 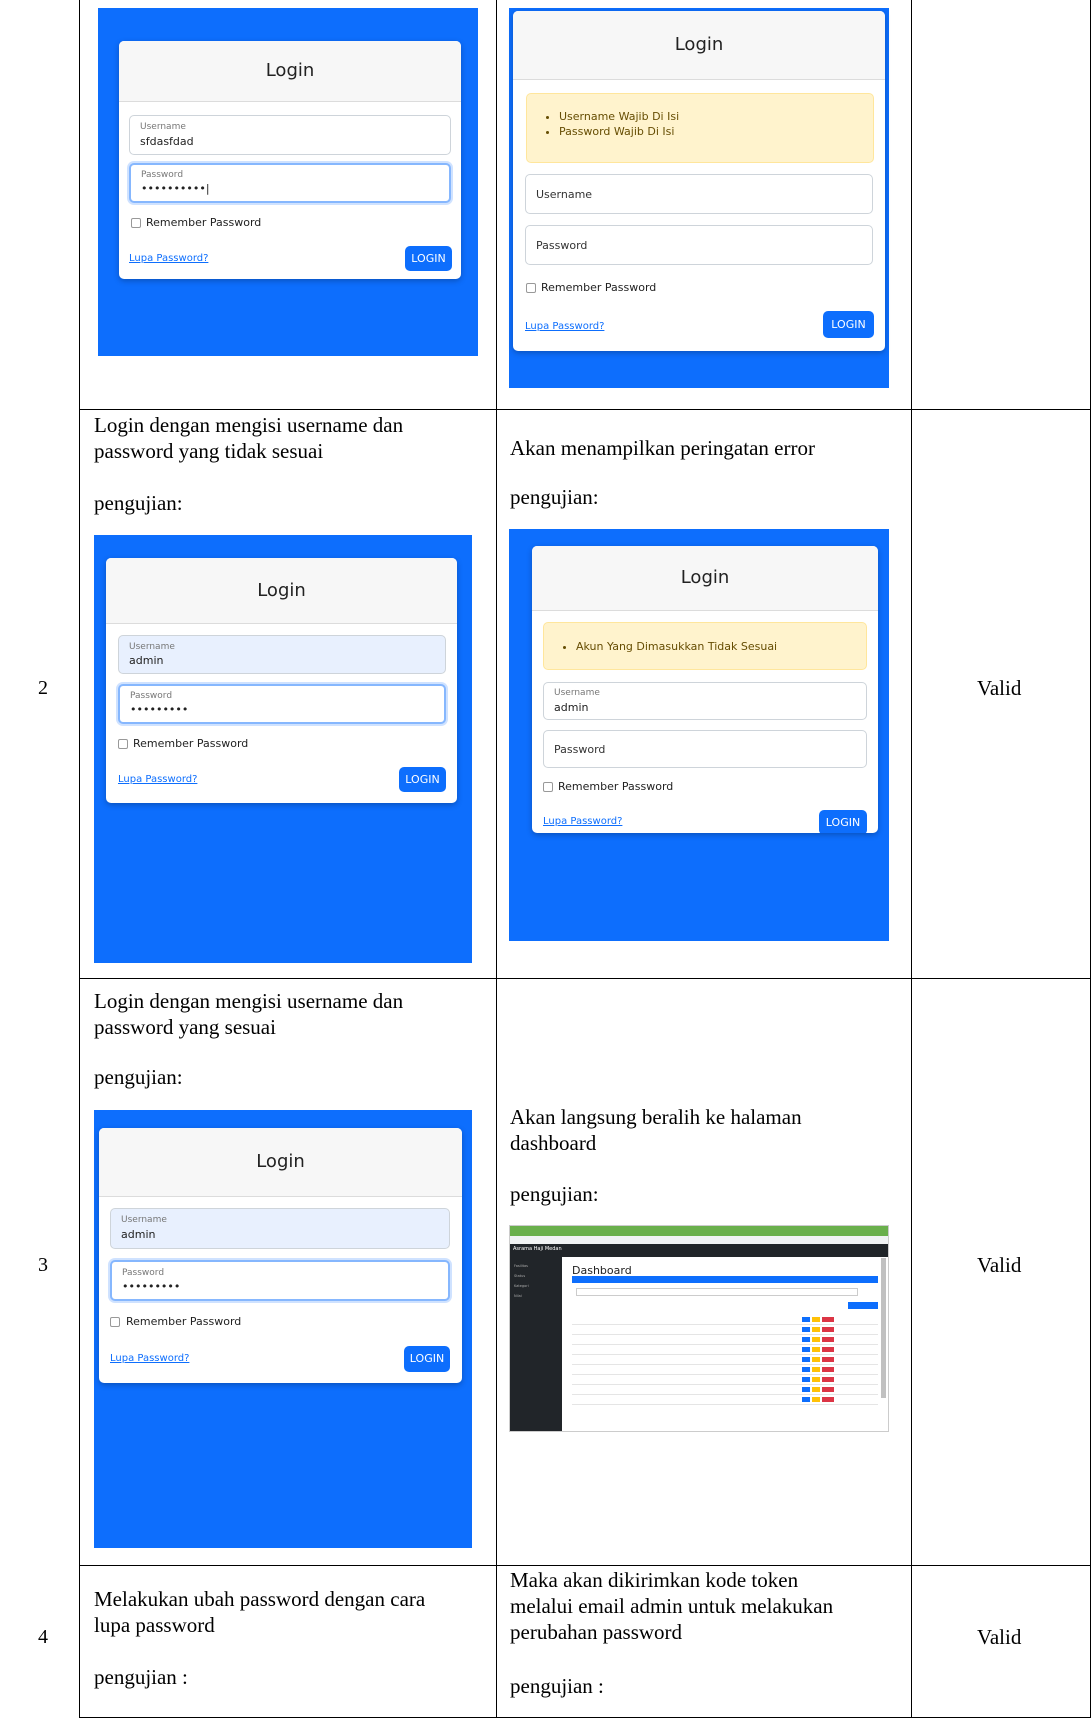 I want to click on alert-item: Akun Yang Dimasukkan Tidak Sesuai, so click(x=721, y=646).